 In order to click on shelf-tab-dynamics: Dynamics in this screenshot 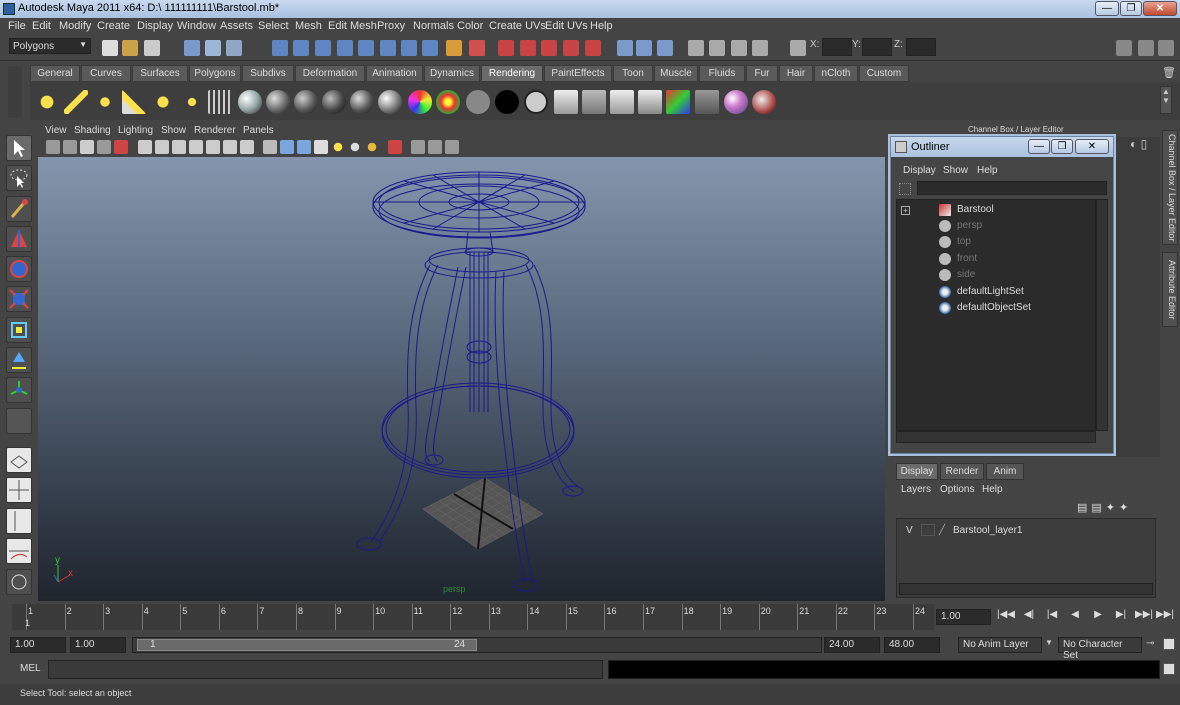, I will do `click(452, 73)`.